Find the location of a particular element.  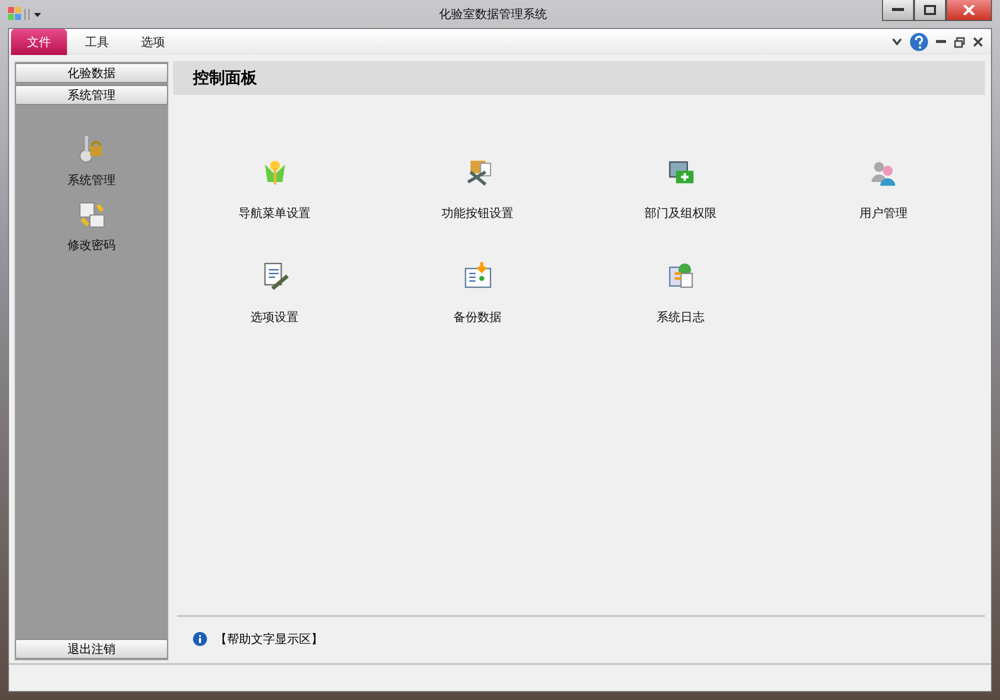

control-panel-item: 系统日志 is located at coordinates (680, 293).